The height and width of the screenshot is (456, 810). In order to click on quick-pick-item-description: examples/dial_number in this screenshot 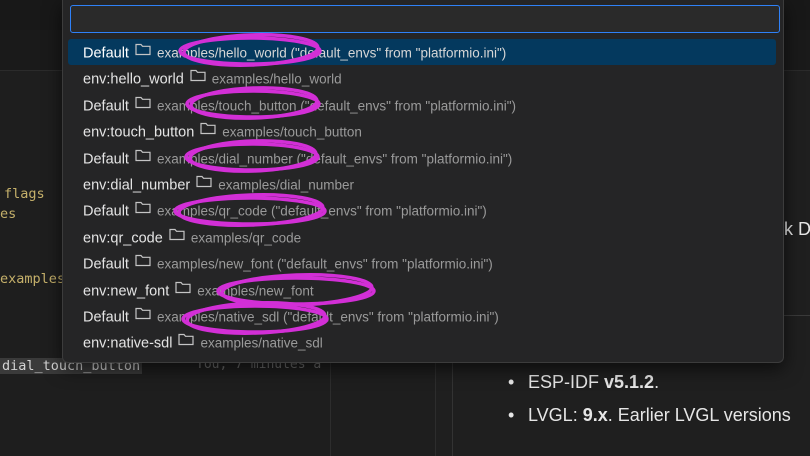, I will do `click(286, 185)`.